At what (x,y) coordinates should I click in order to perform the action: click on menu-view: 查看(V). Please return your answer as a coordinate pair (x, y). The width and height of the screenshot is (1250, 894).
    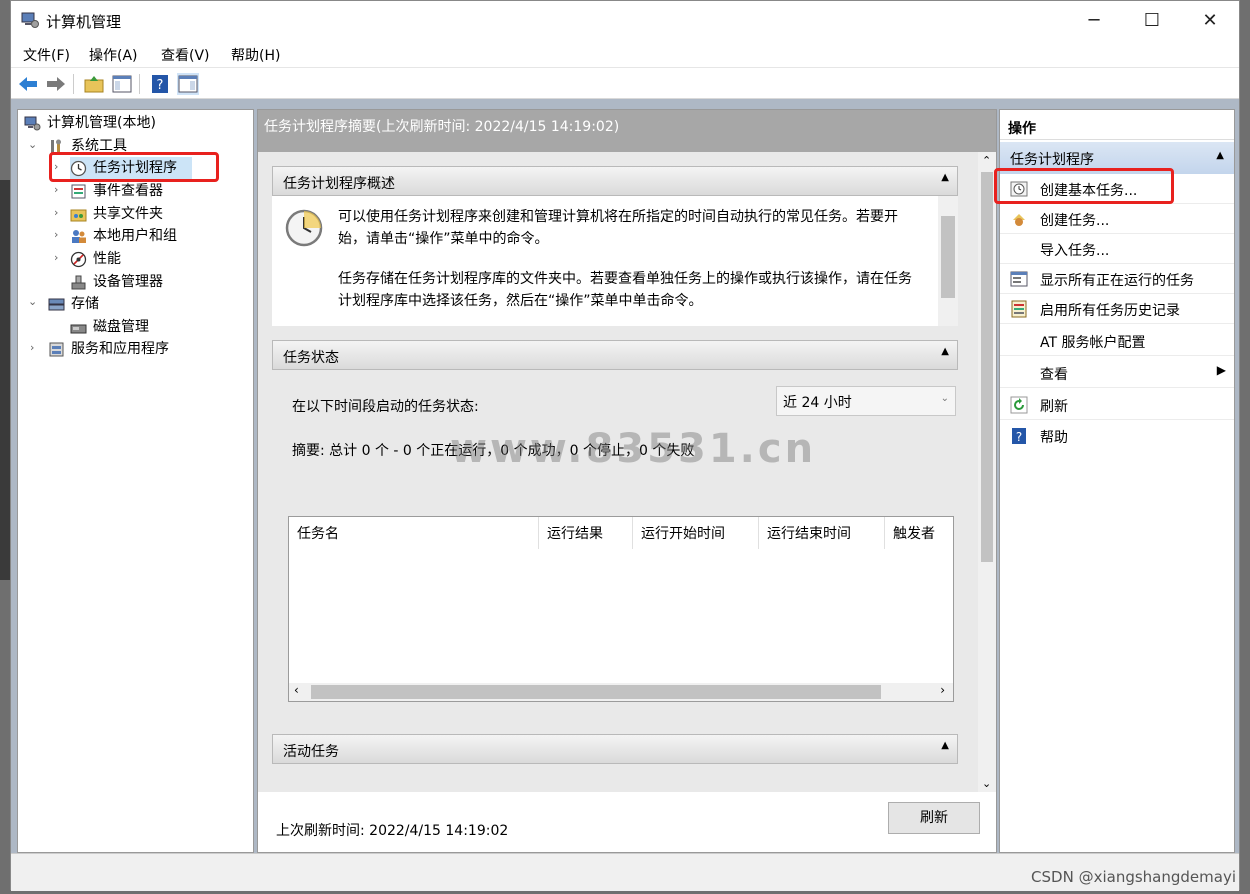
    Looking at the image, I should click on (185, 55).